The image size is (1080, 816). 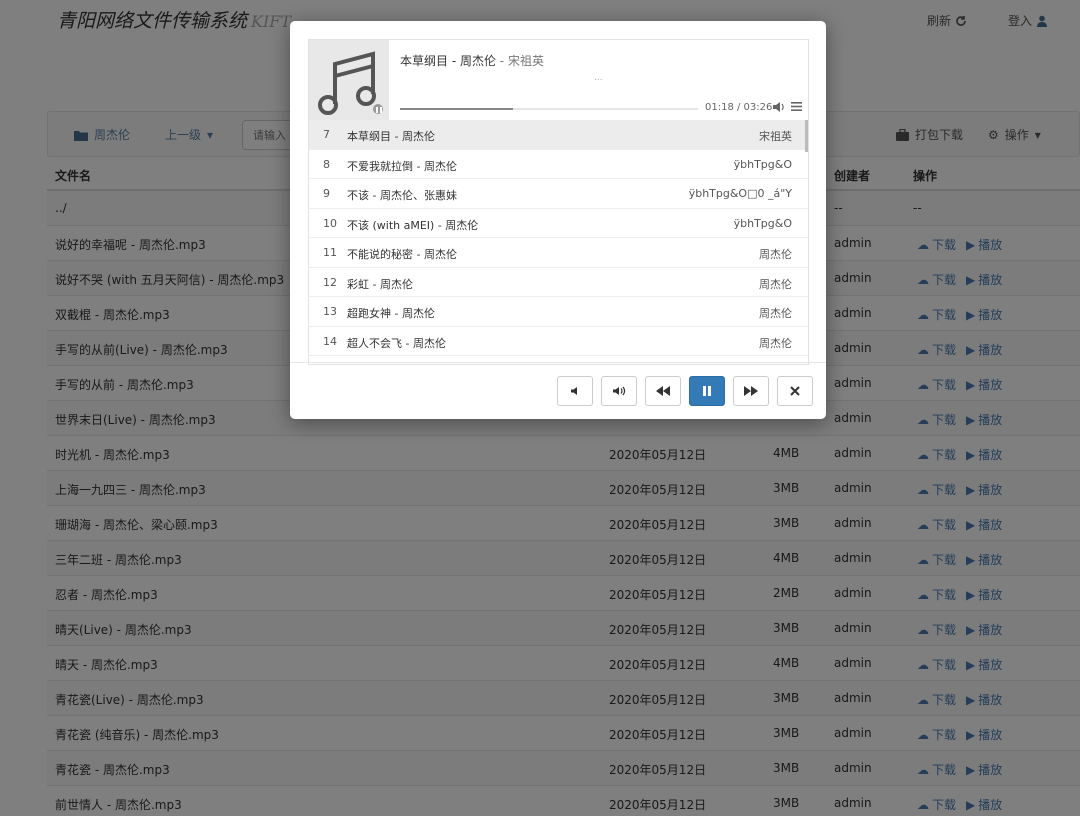 I want to click on now-playing: 本草纲目 - 周杰伦 - 宋祖英, so click(x=472, y=61).